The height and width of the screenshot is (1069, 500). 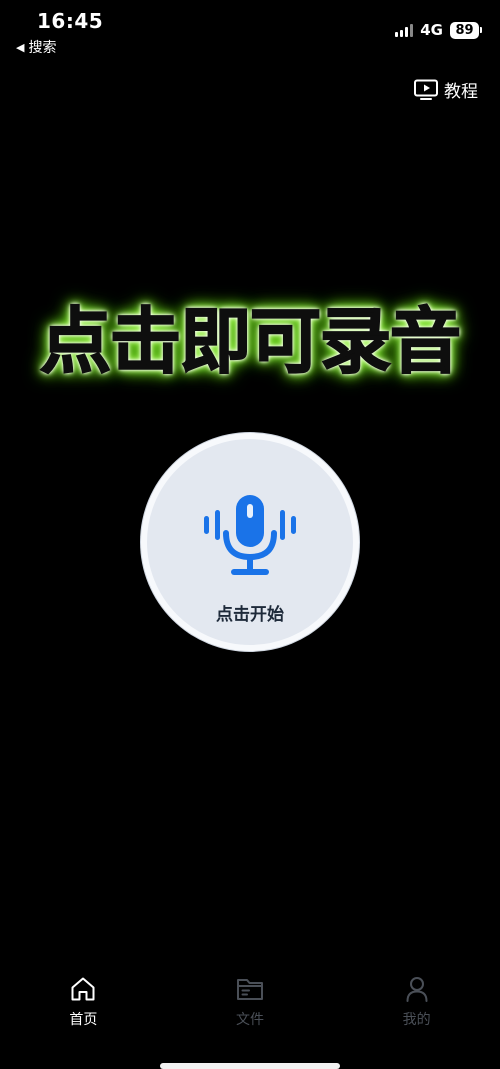 I want to click on back-triangle-icon: ◀, so click(x=20, y=47).